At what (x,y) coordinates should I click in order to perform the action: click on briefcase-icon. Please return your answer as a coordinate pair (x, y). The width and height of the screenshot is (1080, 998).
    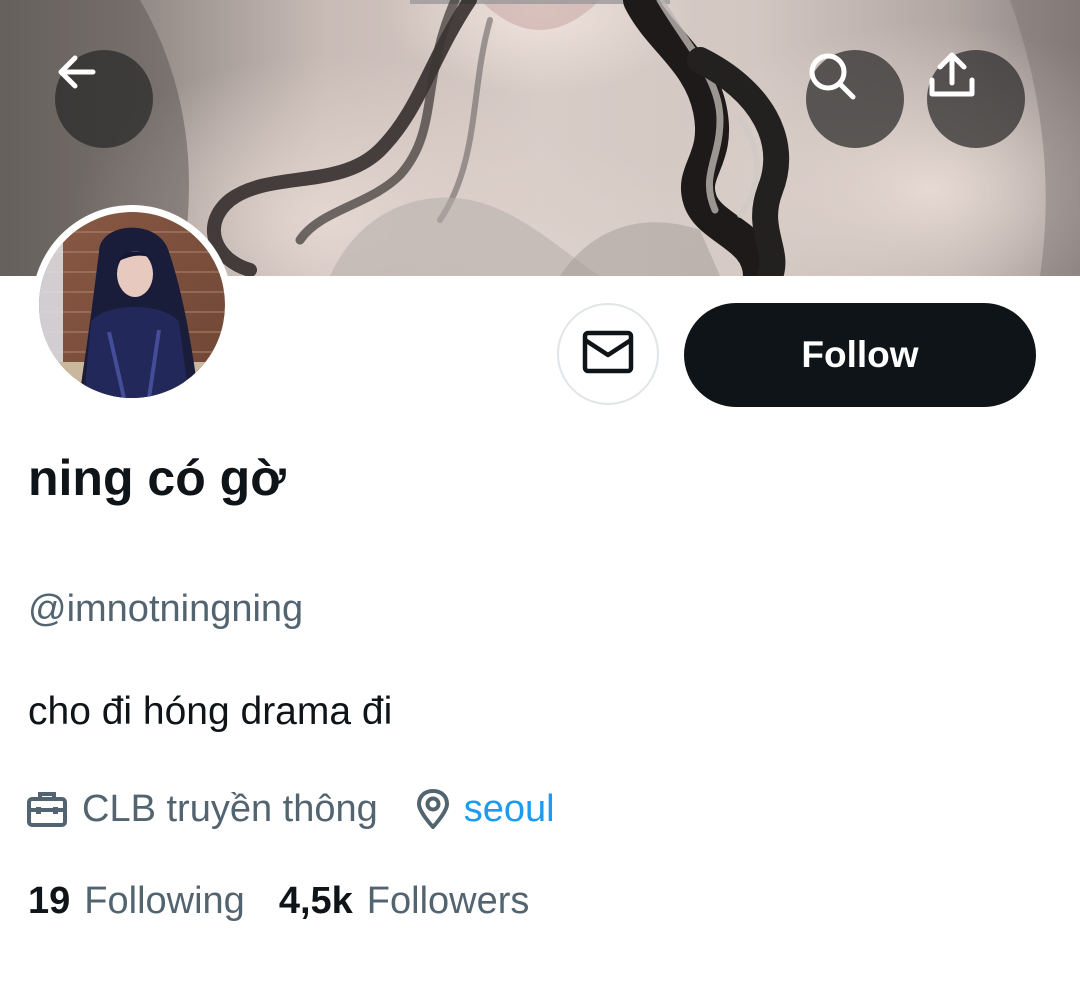
    Looking at the image, I should click on (47, 809).